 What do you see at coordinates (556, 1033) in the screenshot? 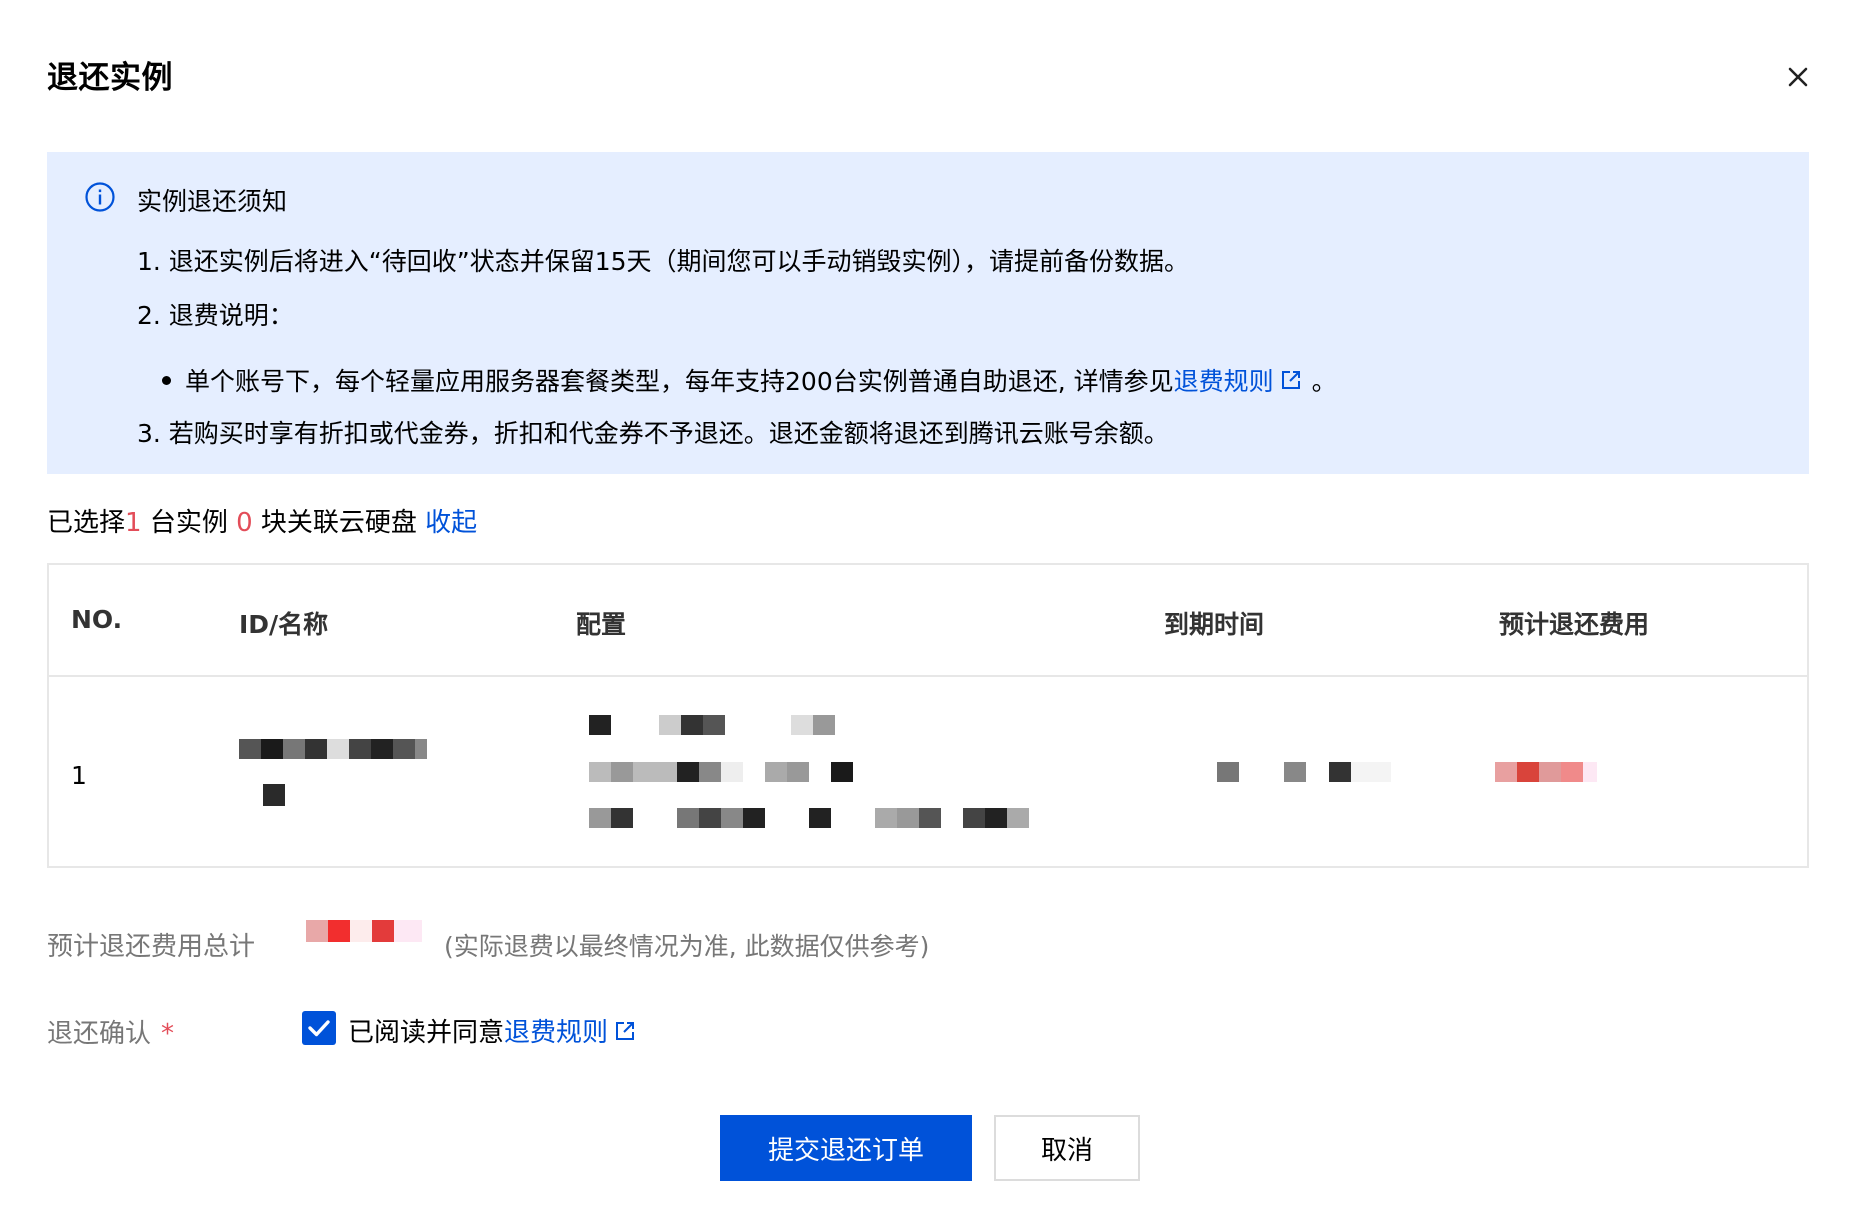
I see `agree-refund-rules-link: 退费规则` at bounding box center [556, 1033].